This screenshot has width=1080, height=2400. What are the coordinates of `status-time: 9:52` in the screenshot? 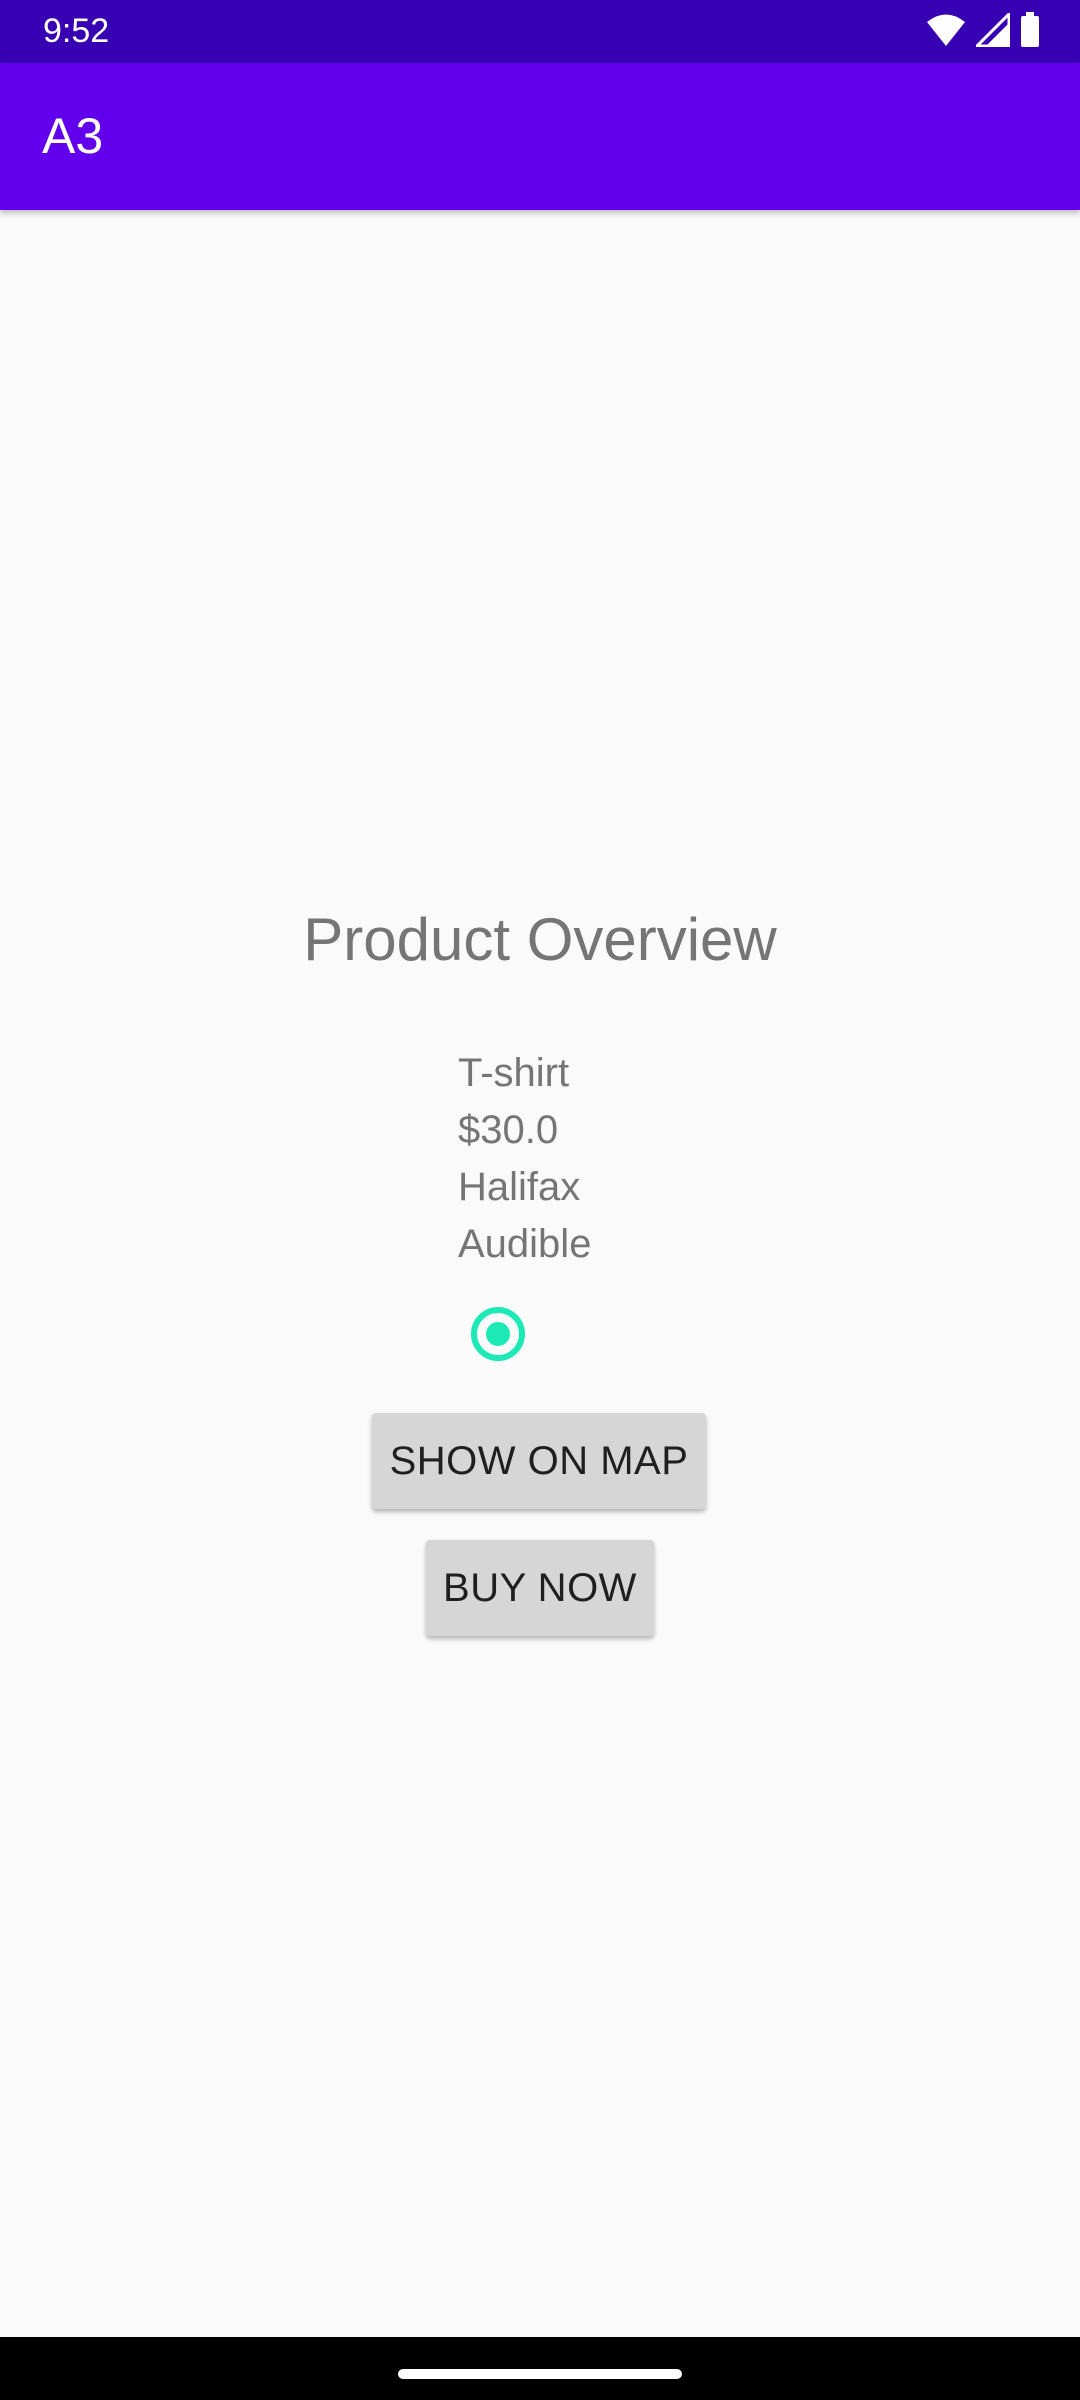 It's located at (76, 31).